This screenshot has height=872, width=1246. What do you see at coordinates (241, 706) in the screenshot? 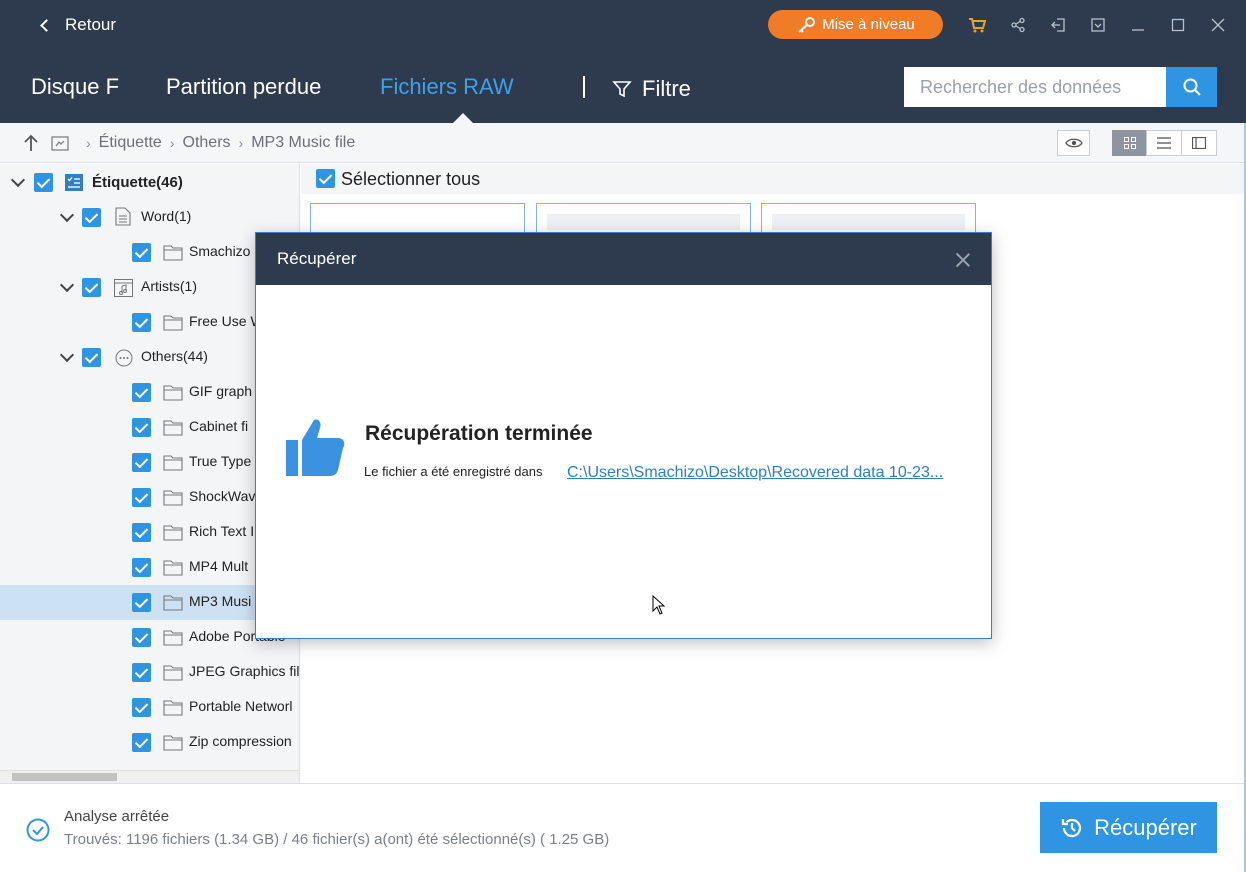
I see `tree-item-label: Portable Networl` at bounding box center [241, 706].